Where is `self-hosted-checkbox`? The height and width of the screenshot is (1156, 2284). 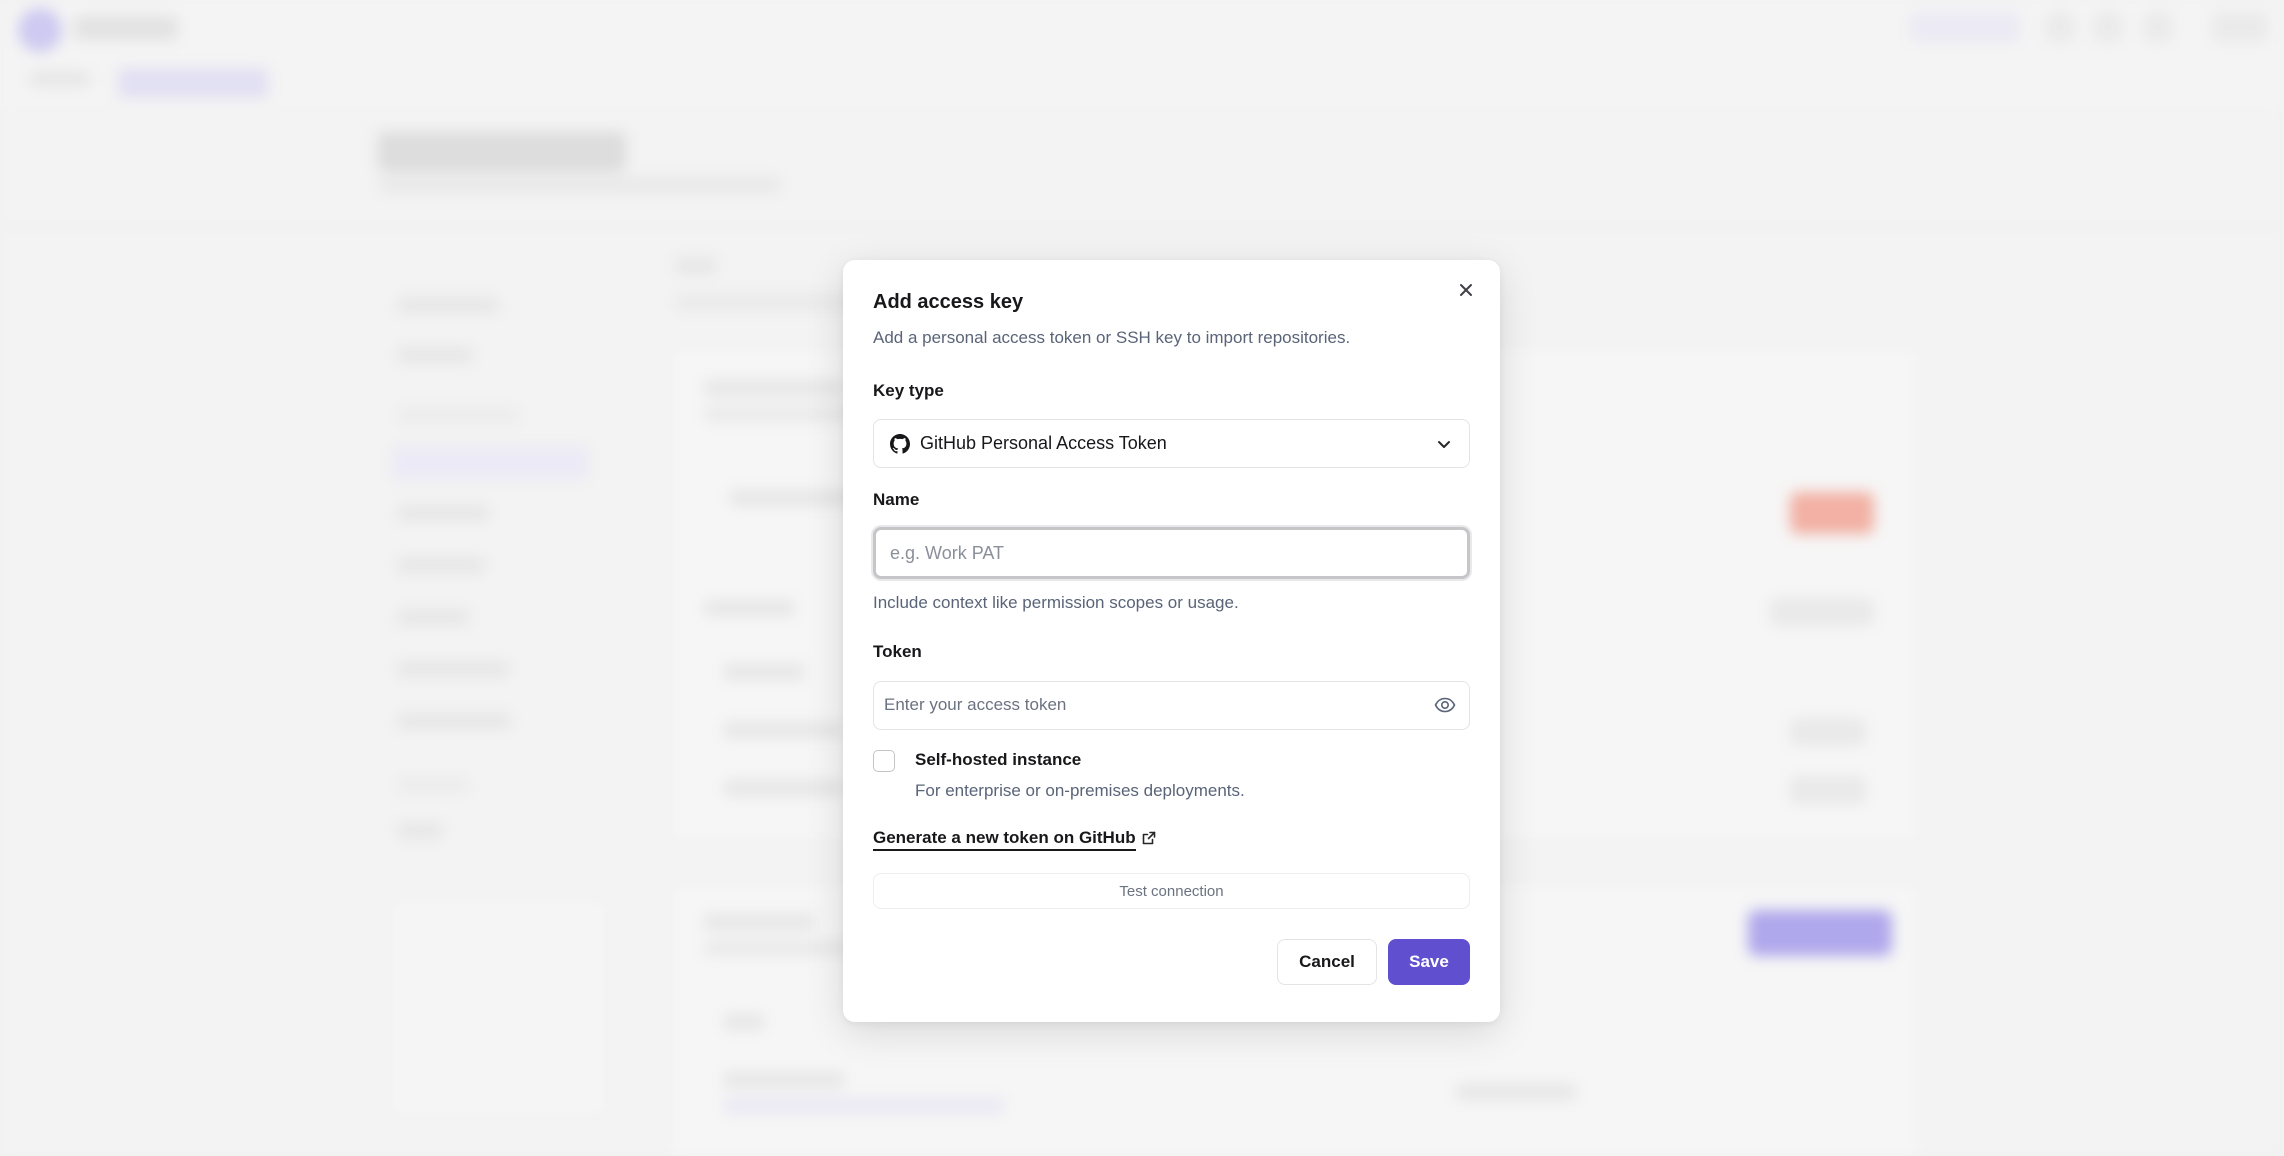 self-hosted-checkbox is located at coordinates (884, 761).